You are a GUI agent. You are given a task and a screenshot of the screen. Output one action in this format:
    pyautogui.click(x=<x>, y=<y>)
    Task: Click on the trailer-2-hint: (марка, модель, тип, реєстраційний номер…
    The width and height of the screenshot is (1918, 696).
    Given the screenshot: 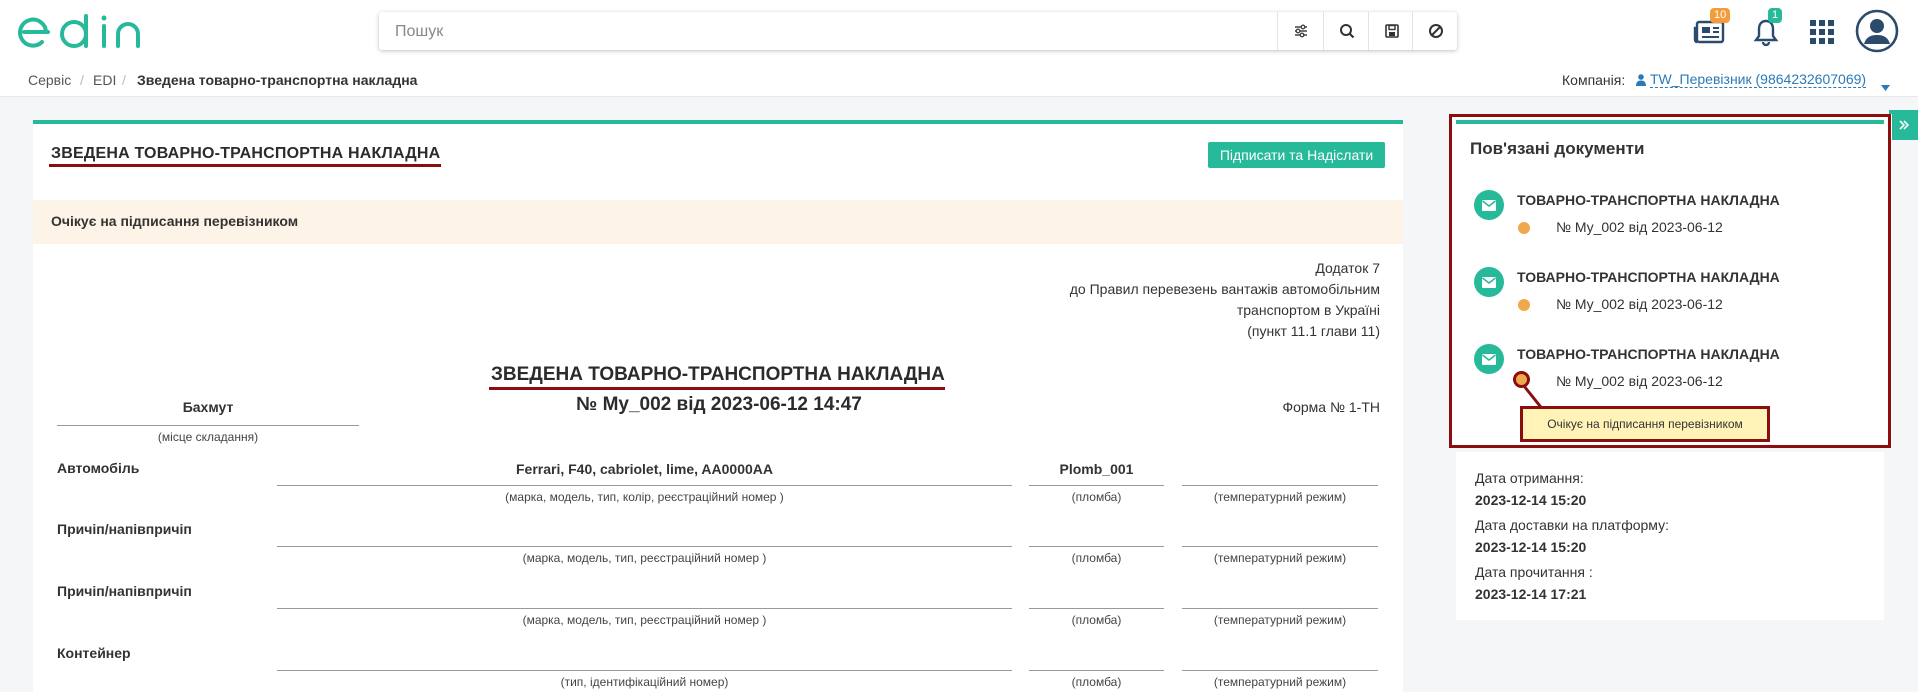 What is the action you would take?
    pyautogui.click(x=644, y=620)
    